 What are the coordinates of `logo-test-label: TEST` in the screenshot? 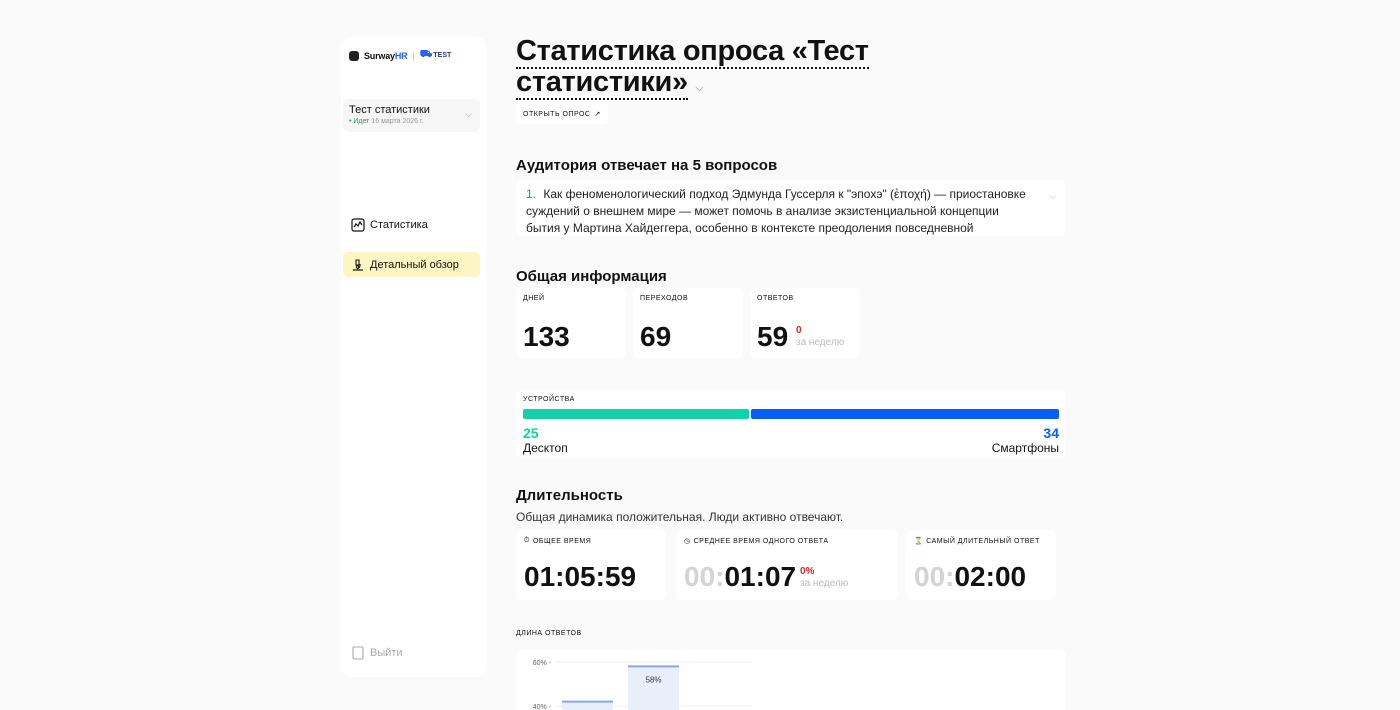 It's located at (442, 55).